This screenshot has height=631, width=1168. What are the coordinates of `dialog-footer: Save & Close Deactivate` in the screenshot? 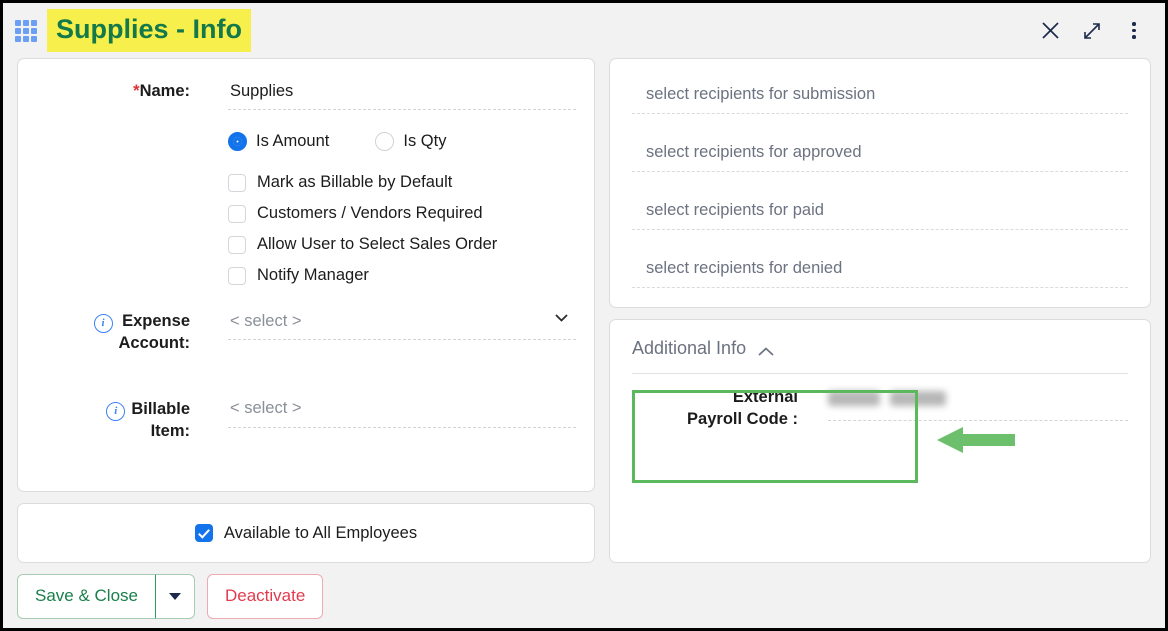 It's located at (584, 591).